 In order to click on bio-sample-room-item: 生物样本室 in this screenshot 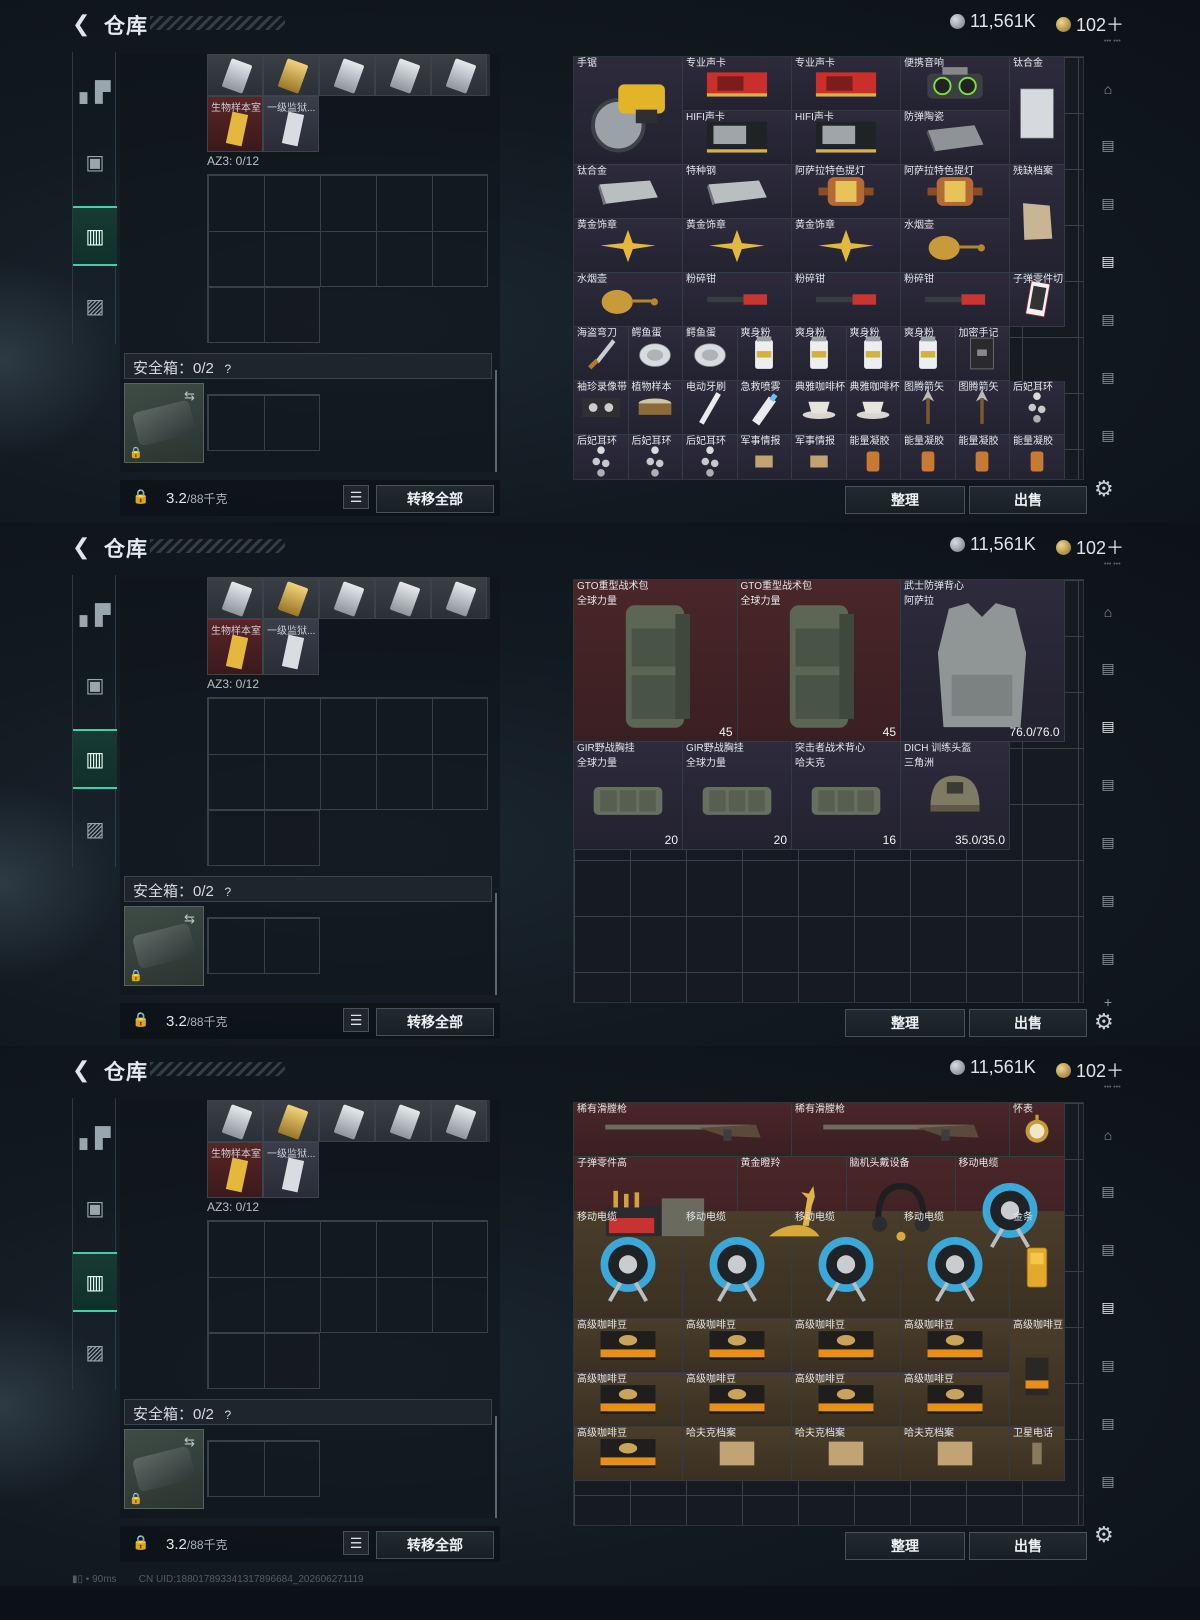, I will do `click(235, 647)`.